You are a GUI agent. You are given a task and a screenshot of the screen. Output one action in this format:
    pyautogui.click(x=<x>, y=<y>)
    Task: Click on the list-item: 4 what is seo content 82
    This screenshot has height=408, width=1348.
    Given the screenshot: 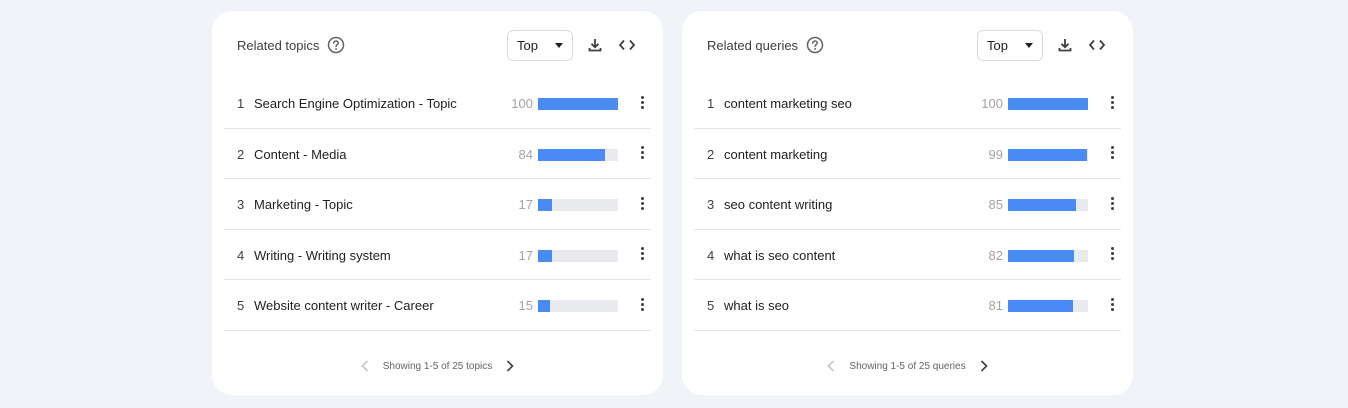 What is the action you would take?
    pyautogui.click(x=907, y=255)
    